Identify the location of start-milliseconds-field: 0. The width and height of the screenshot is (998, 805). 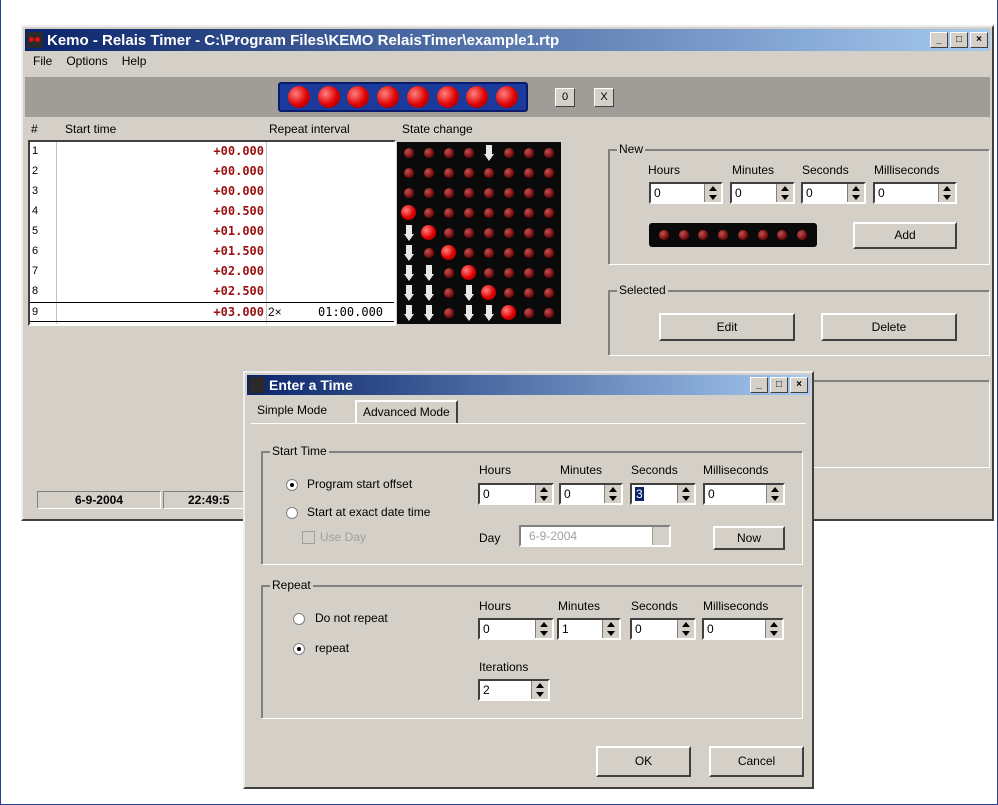
(744, 494).